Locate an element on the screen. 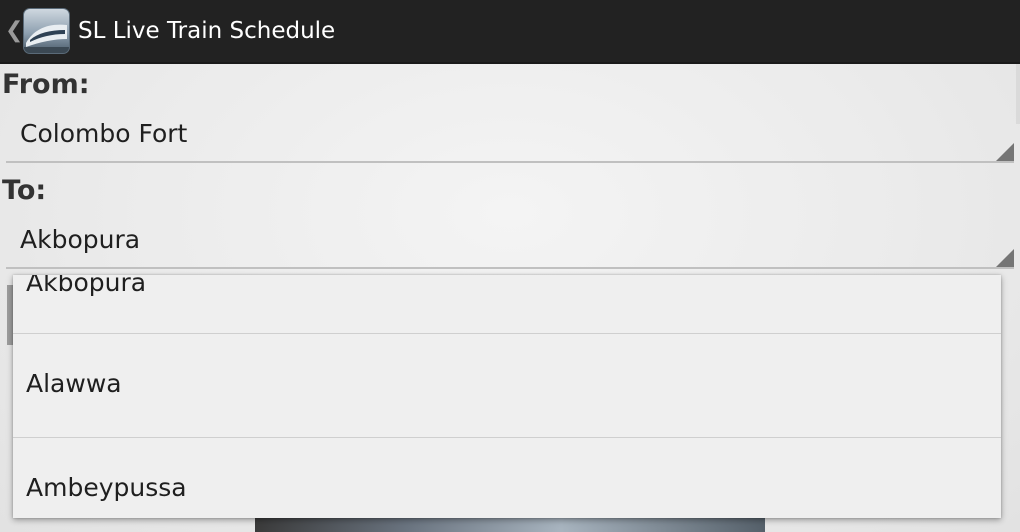  list-item: Ambeypussa is located at coordinates (507, 478).